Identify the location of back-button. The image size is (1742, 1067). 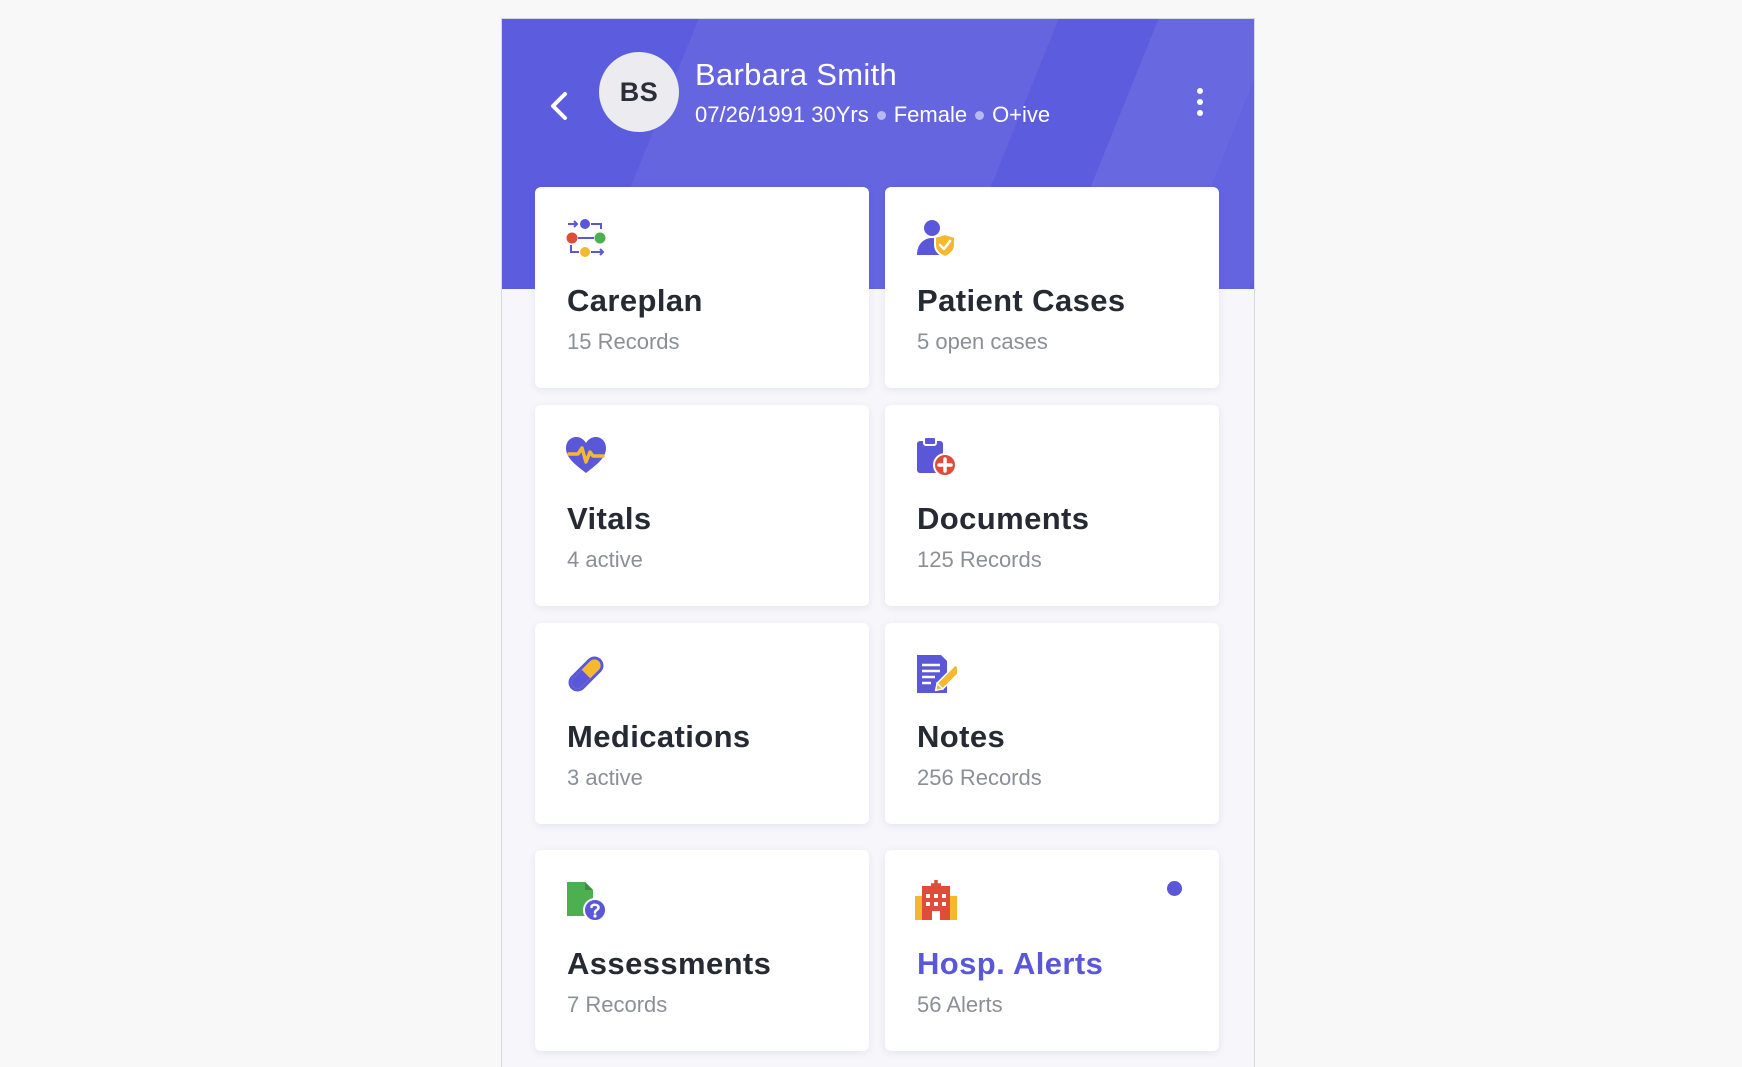
(560, 106).